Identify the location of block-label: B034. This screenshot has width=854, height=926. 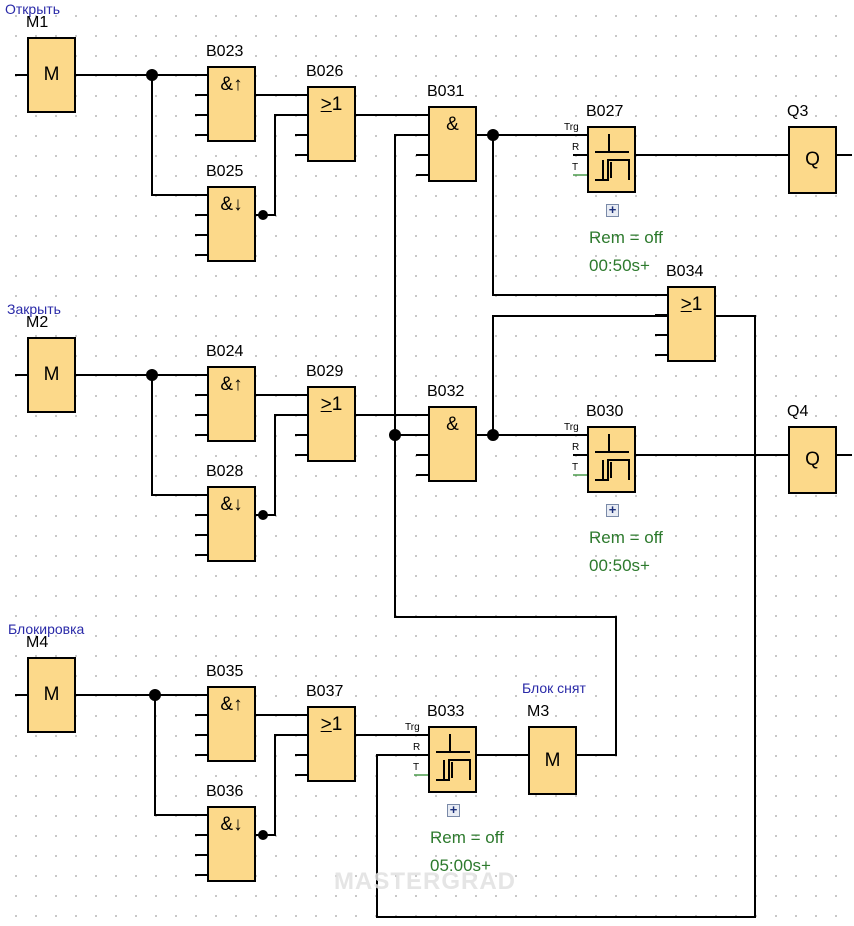
(685, 271).